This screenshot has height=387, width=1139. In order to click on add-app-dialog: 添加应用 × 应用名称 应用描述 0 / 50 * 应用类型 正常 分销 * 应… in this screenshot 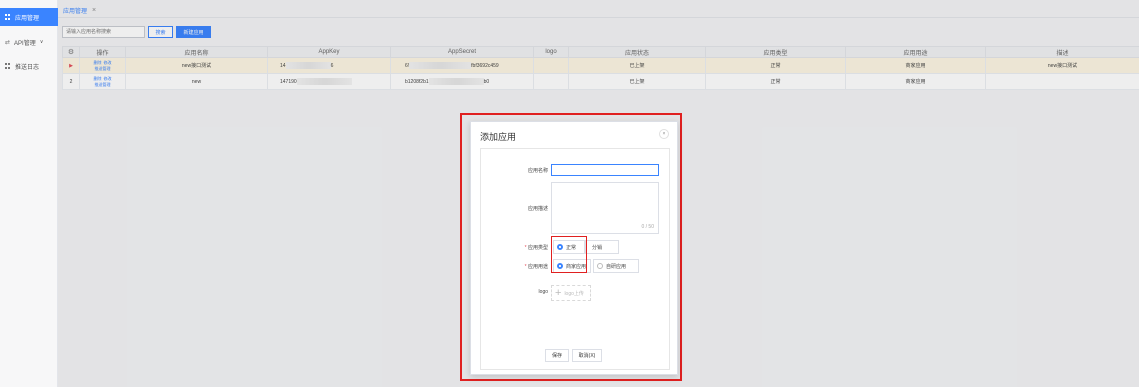, I will do `click(574, 248)`.